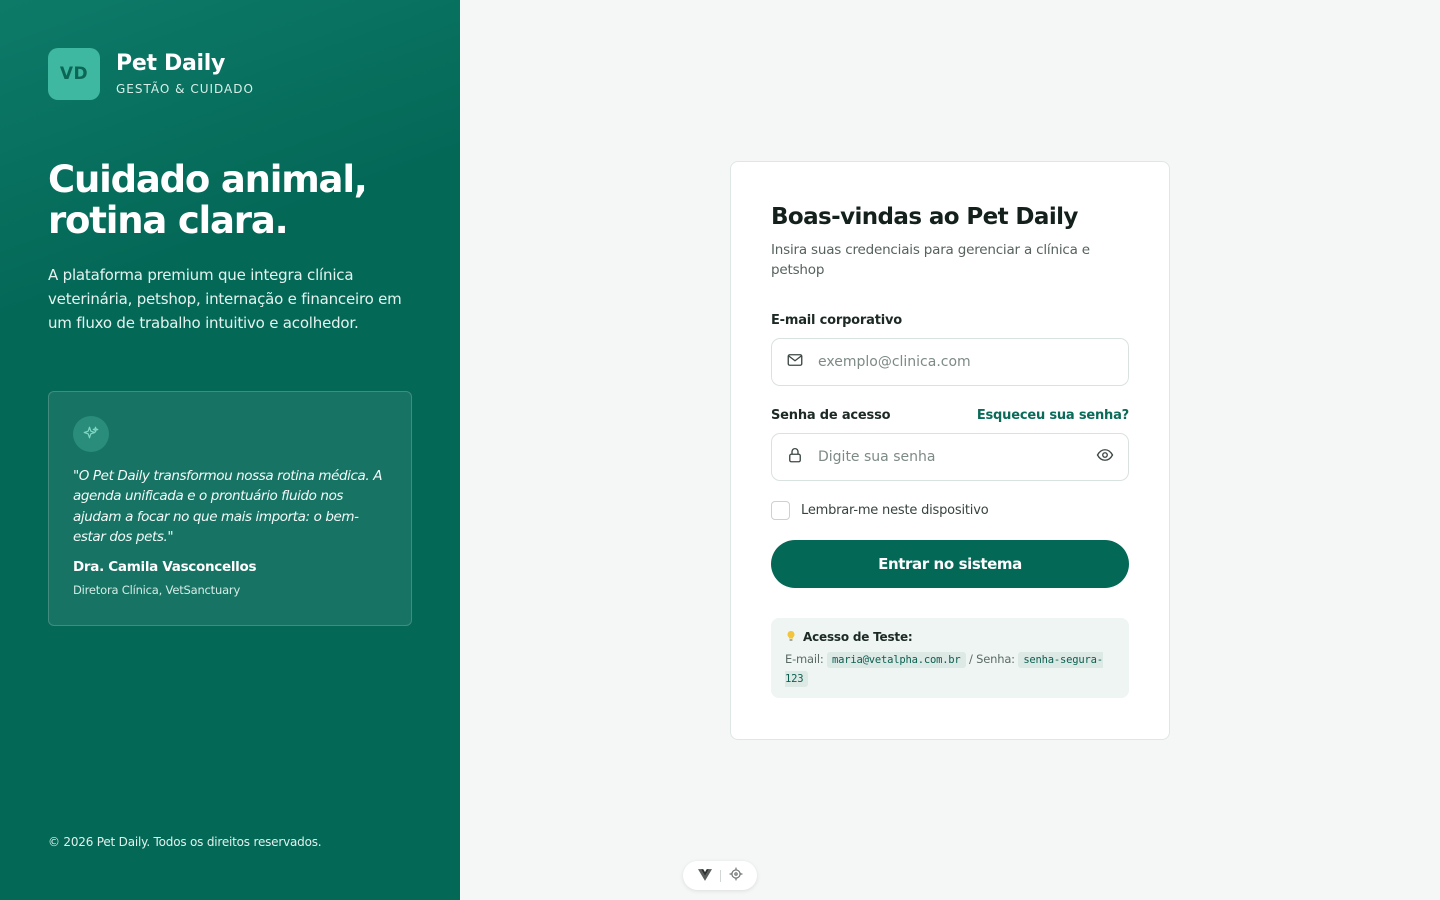  What do you see at coordinates (230, 74) in the screenshot?
I see `brand-header: VD Pet Daily GESTÃO & CUIDADO` at bounding box center [230, 74].